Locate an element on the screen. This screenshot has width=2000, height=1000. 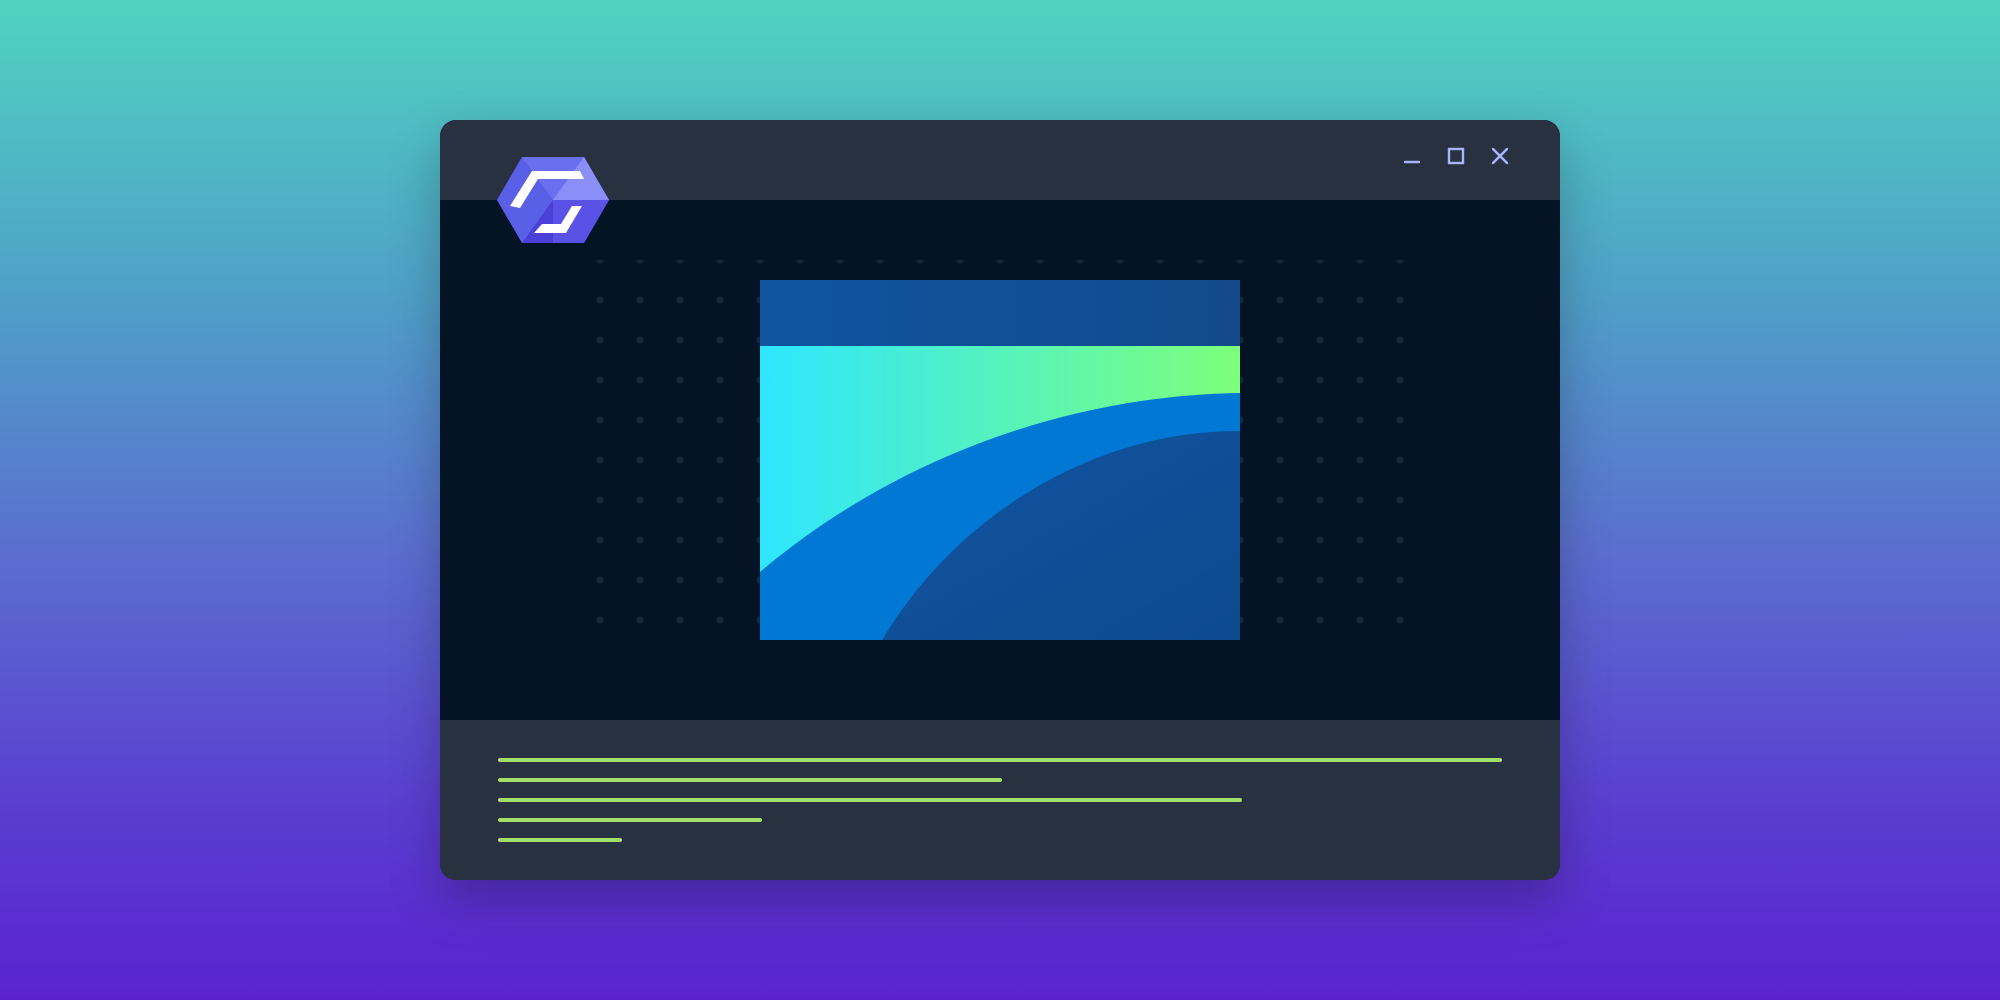
window-controls is located at coordinates (1456, 156).